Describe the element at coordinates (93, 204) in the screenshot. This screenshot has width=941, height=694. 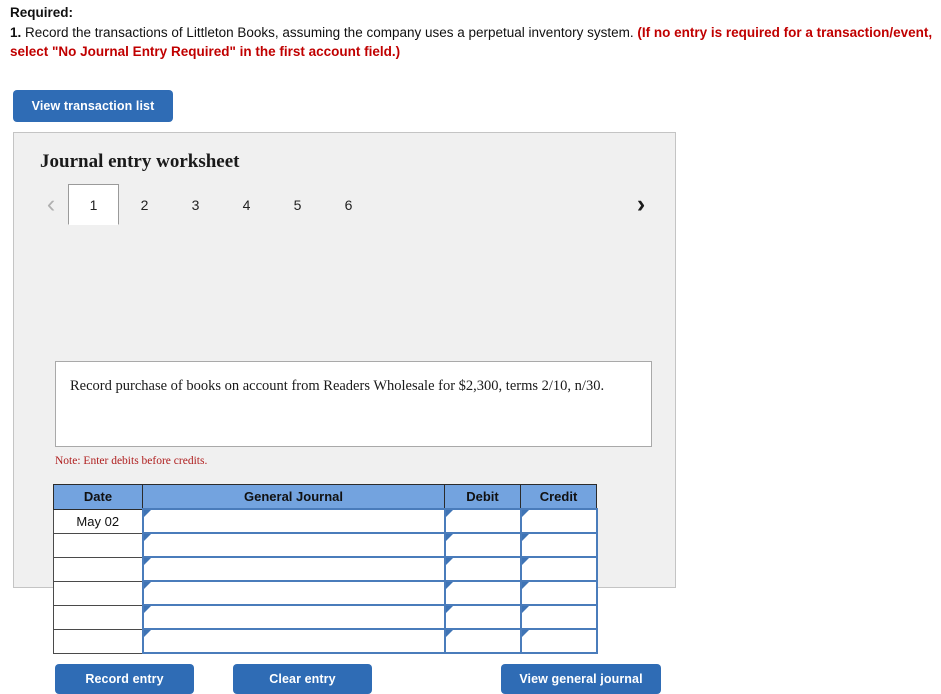
I see `tab-1: 1` at that location.